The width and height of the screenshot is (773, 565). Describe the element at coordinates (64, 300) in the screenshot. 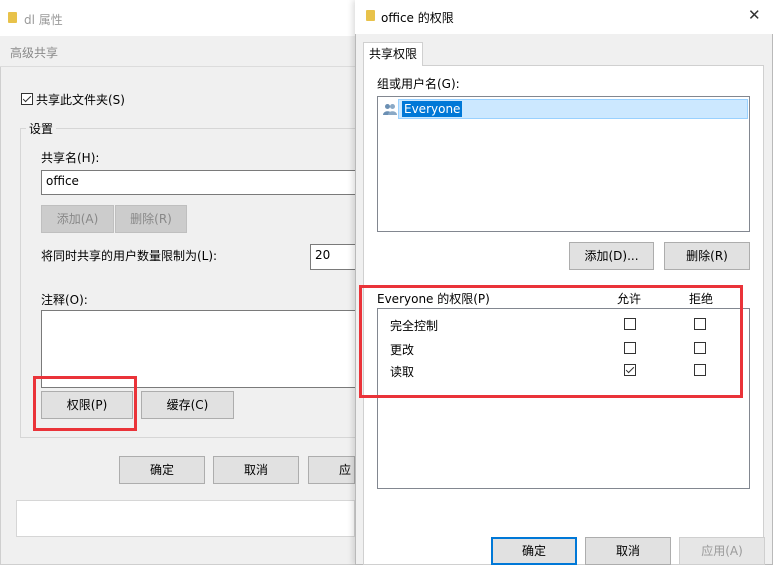

I see `comment-label: 注释(O):` at that location.